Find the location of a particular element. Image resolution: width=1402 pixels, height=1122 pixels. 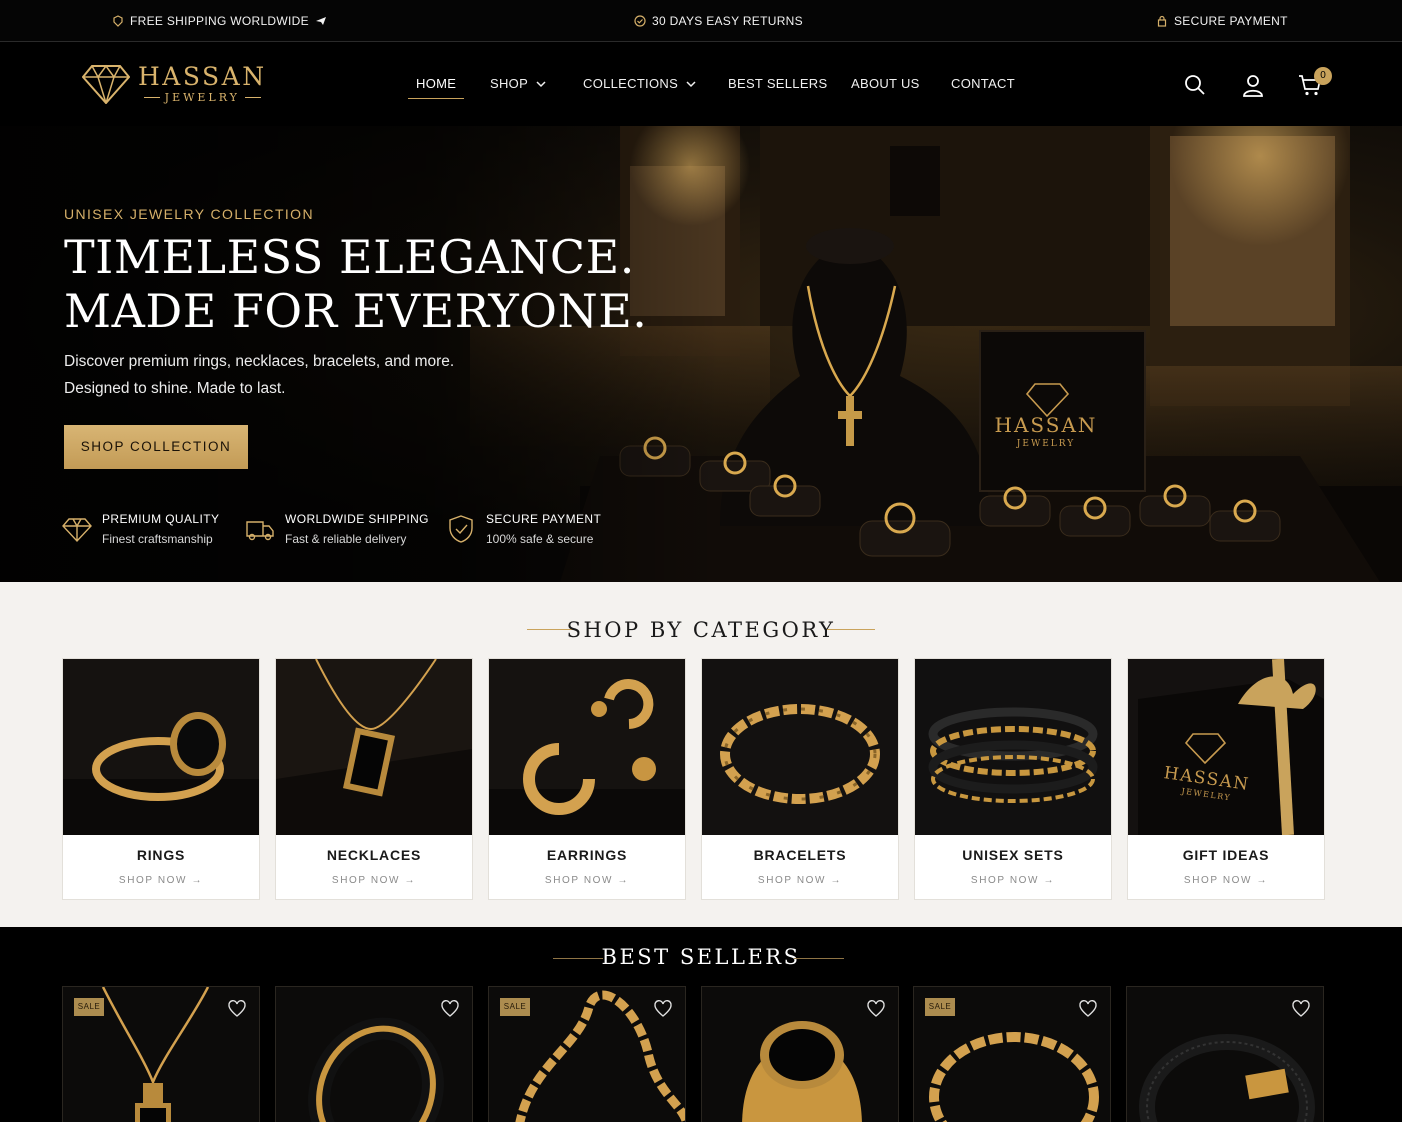

category-name: GIFT IDEAS is located at coordinates (1226, 855).